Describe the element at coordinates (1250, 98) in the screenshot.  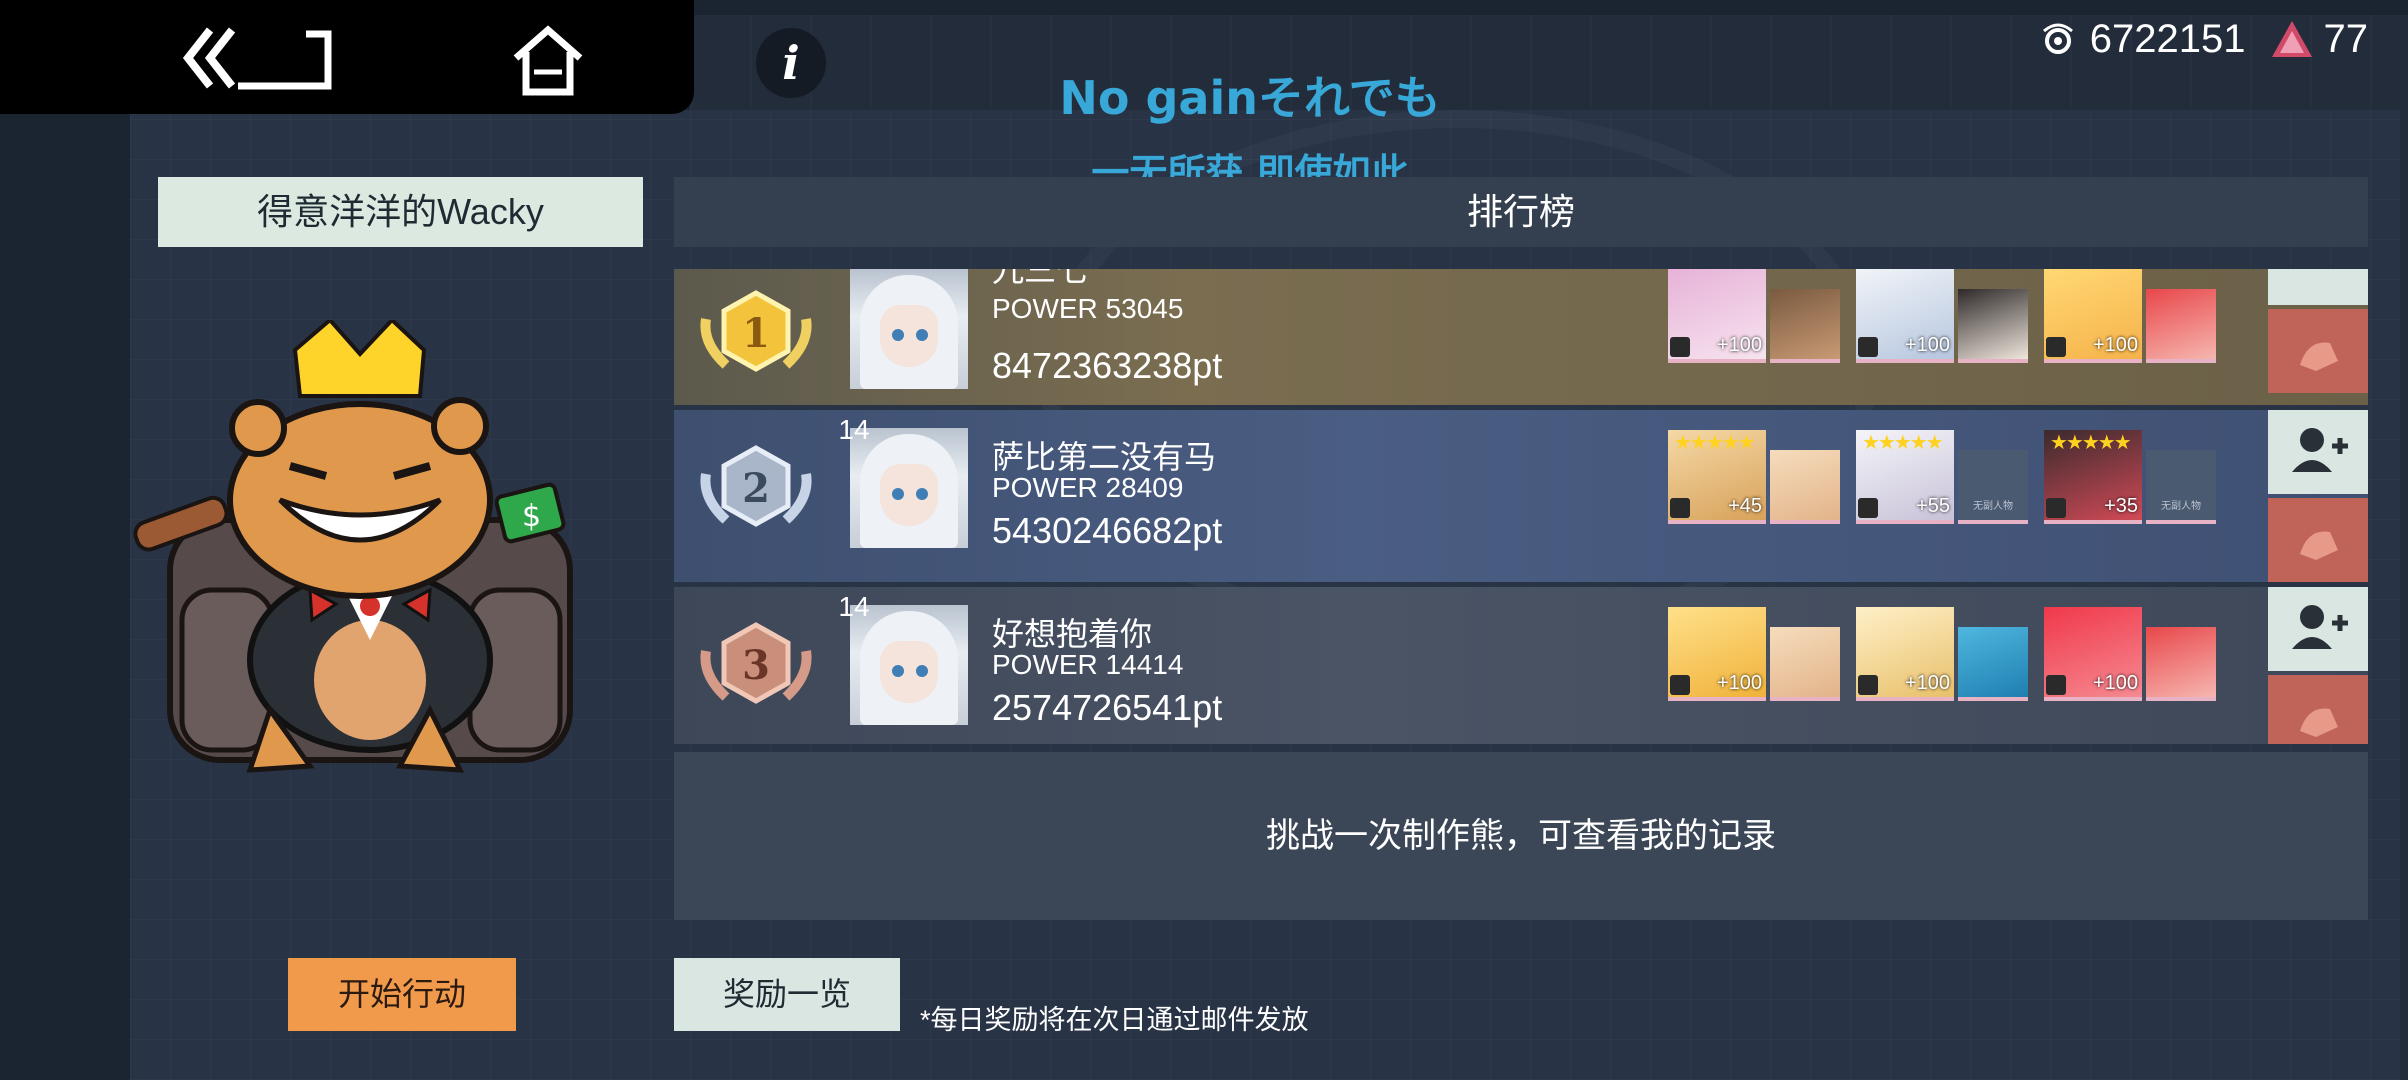
I see `song-title-jp: No gainそれでも` at that location.